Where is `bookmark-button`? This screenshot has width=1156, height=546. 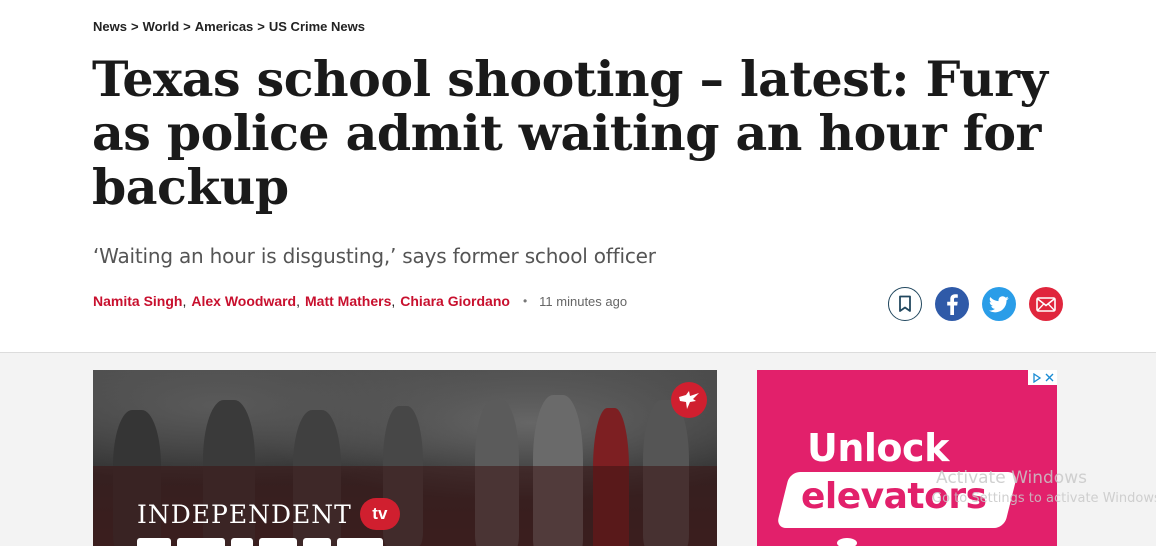
bookmark-button is located at coordinates (905, 304).